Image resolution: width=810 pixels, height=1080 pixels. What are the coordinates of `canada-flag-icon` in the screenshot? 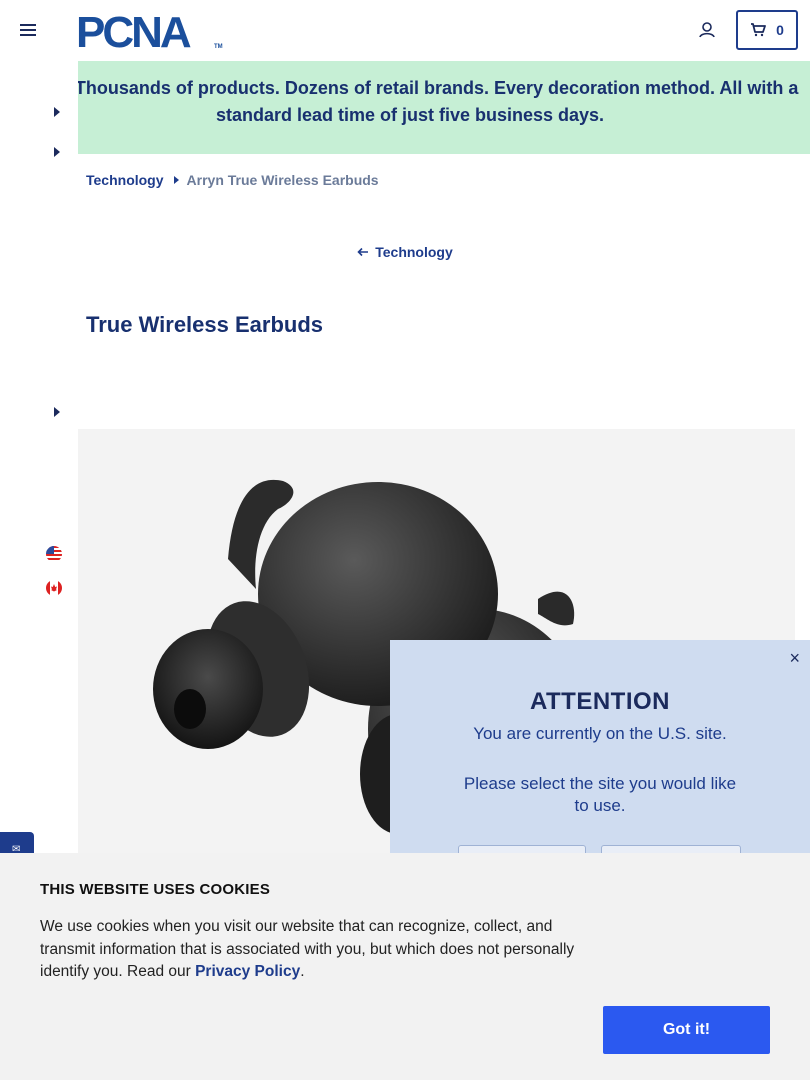 It's located at (54, 588).